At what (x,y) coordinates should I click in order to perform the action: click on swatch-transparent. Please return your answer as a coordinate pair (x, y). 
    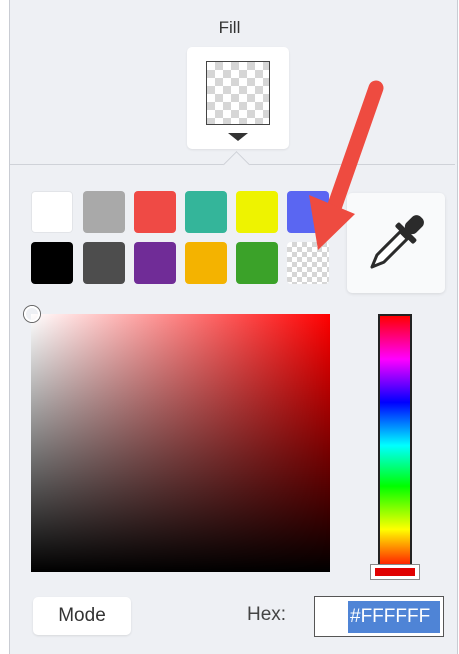
    Looking at the image, I should click on (308, 263).